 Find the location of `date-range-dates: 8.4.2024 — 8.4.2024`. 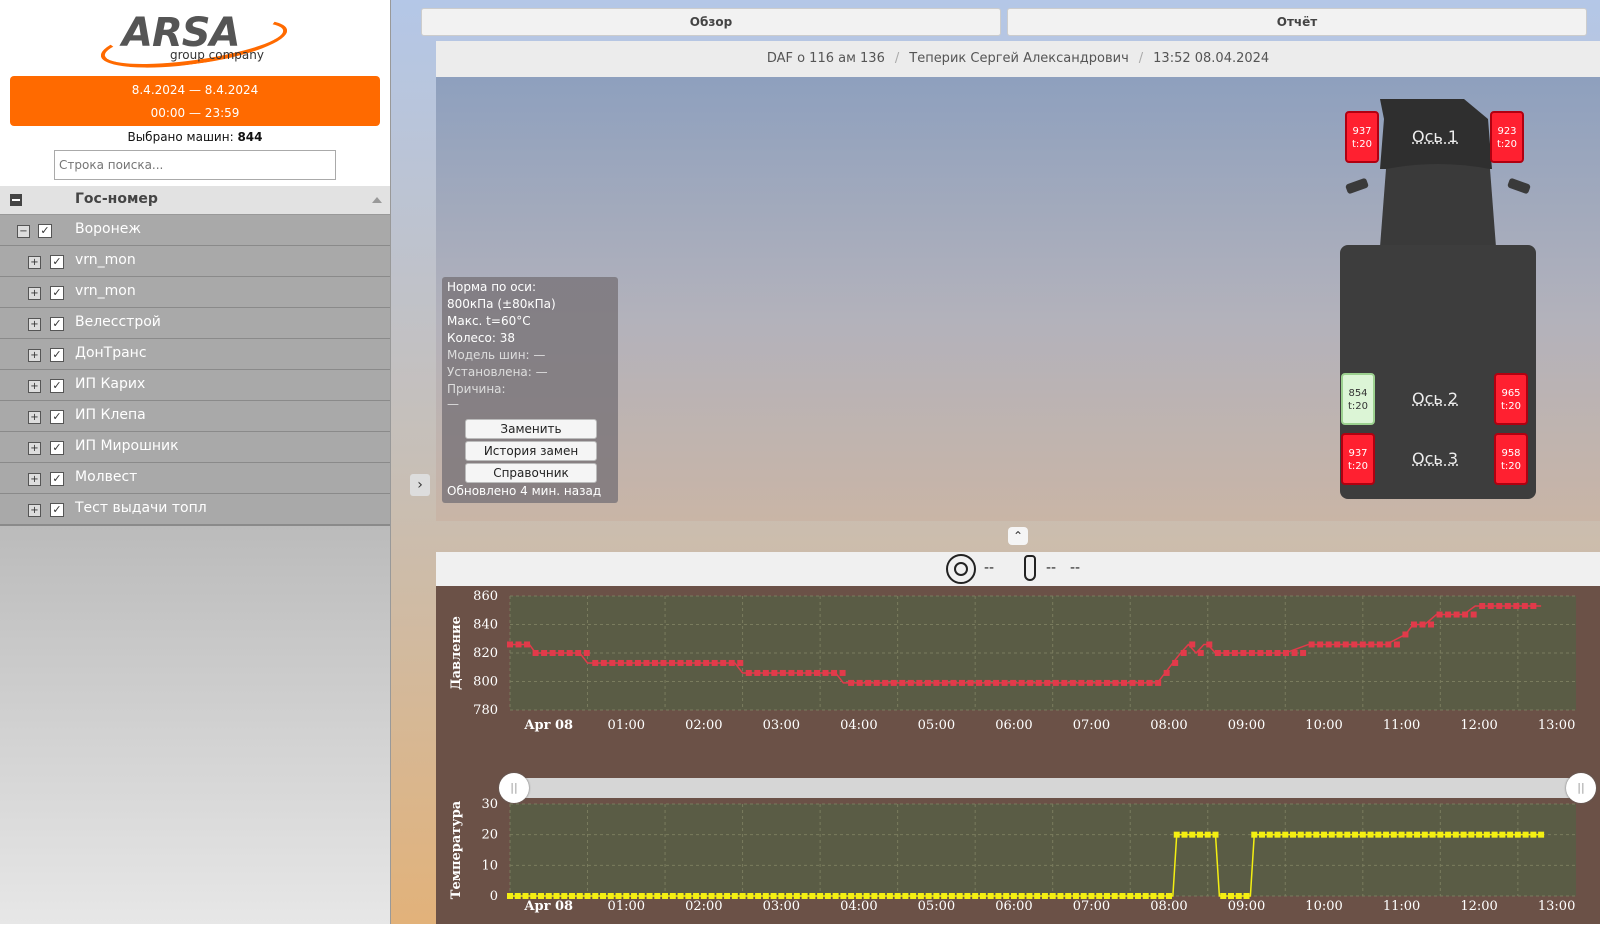

date-range-dates: 8.4.2024 — 8.4.2024 is located at coordinates (195, 90).